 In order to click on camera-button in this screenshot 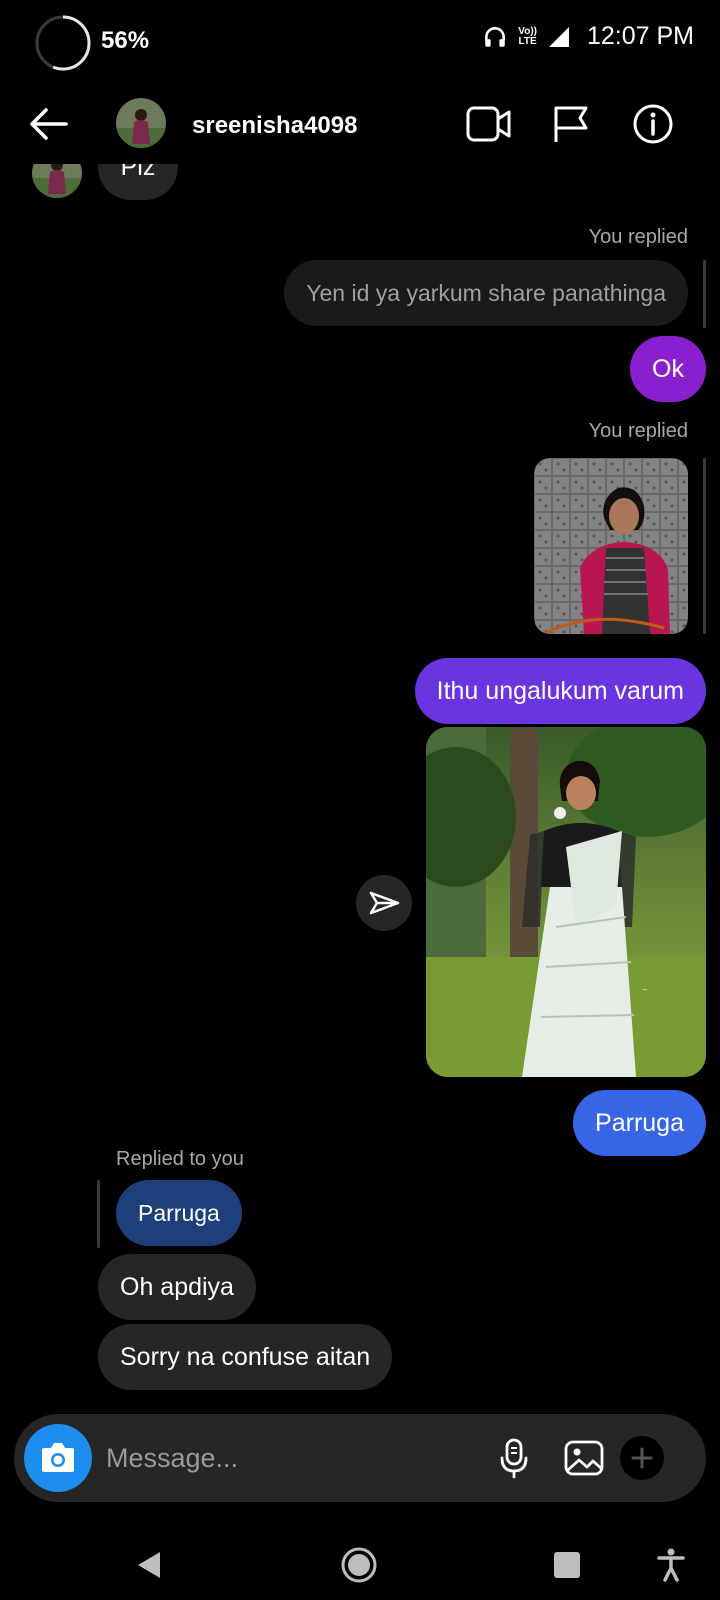, I will do `click(58, 1458)`.